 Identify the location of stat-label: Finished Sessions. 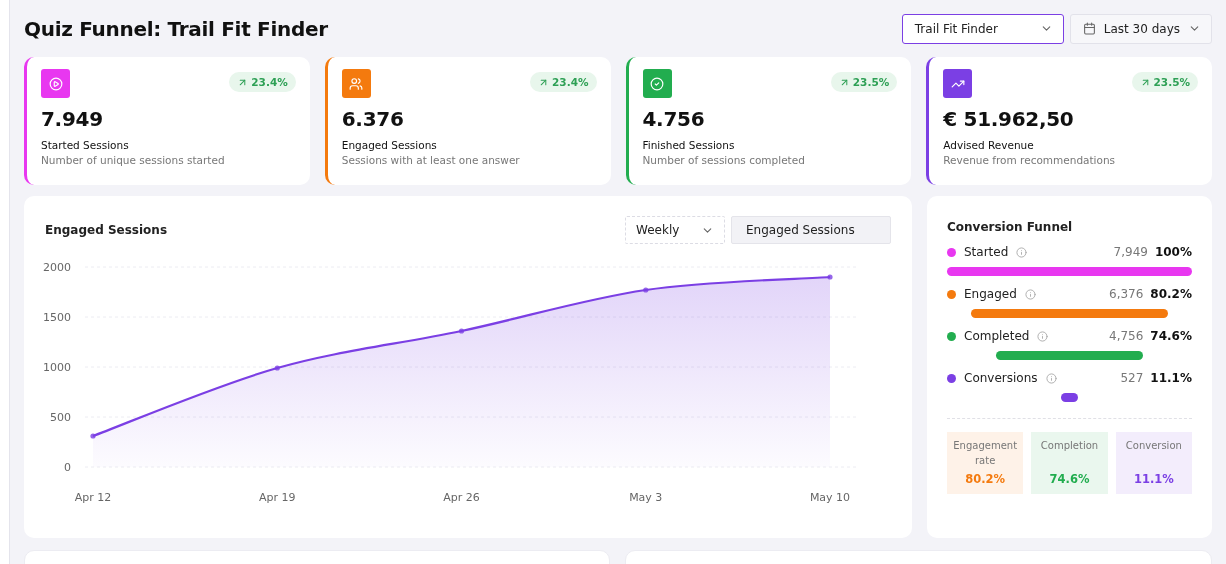
(689, 145).